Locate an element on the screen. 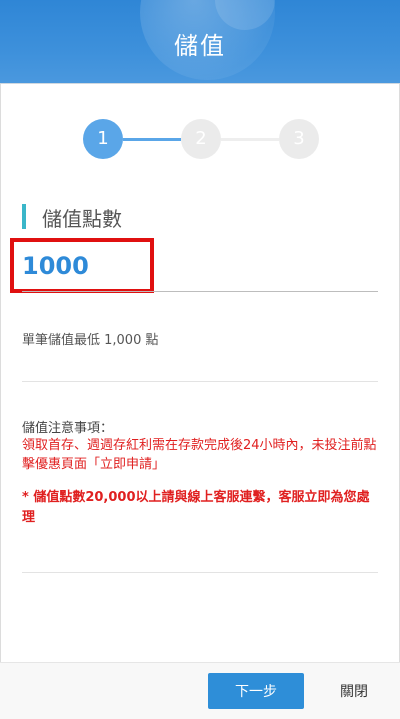 The width and height of the screenshot is (400, 719). header: 儲值 is located at coordinates (200, 42).